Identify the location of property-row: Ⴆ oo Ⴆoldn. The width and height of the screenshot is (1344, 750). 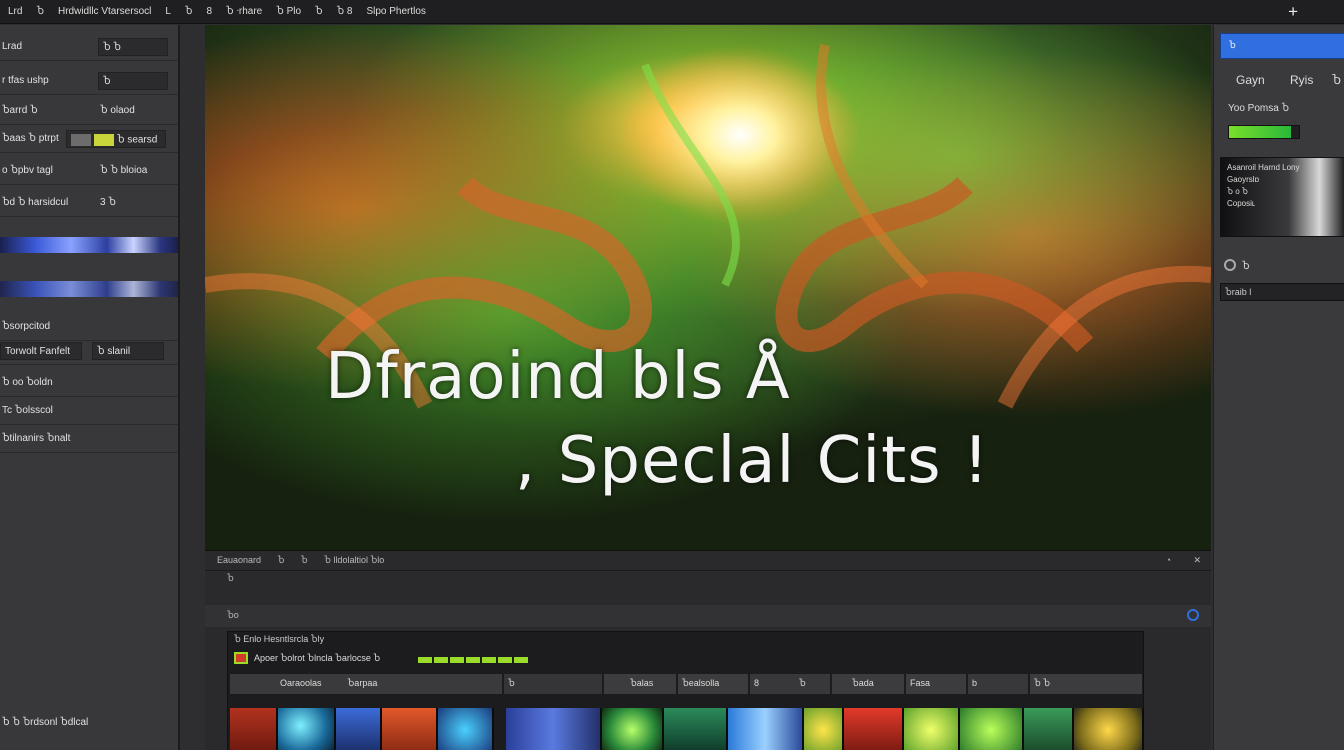
(89, 383).